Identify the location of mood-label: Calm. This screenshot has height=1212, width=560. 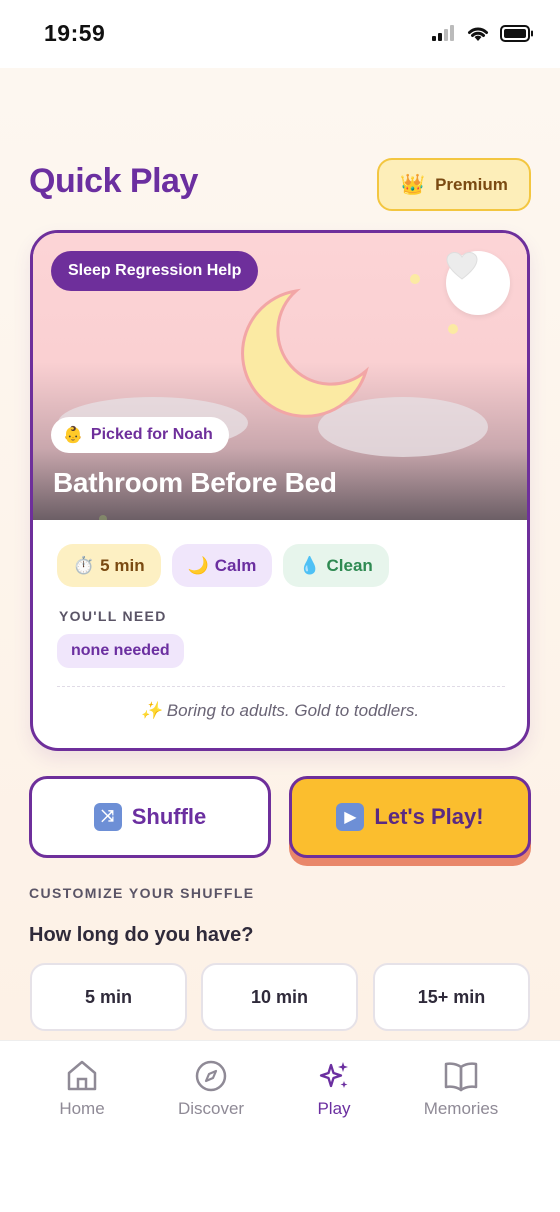
(235, 565).